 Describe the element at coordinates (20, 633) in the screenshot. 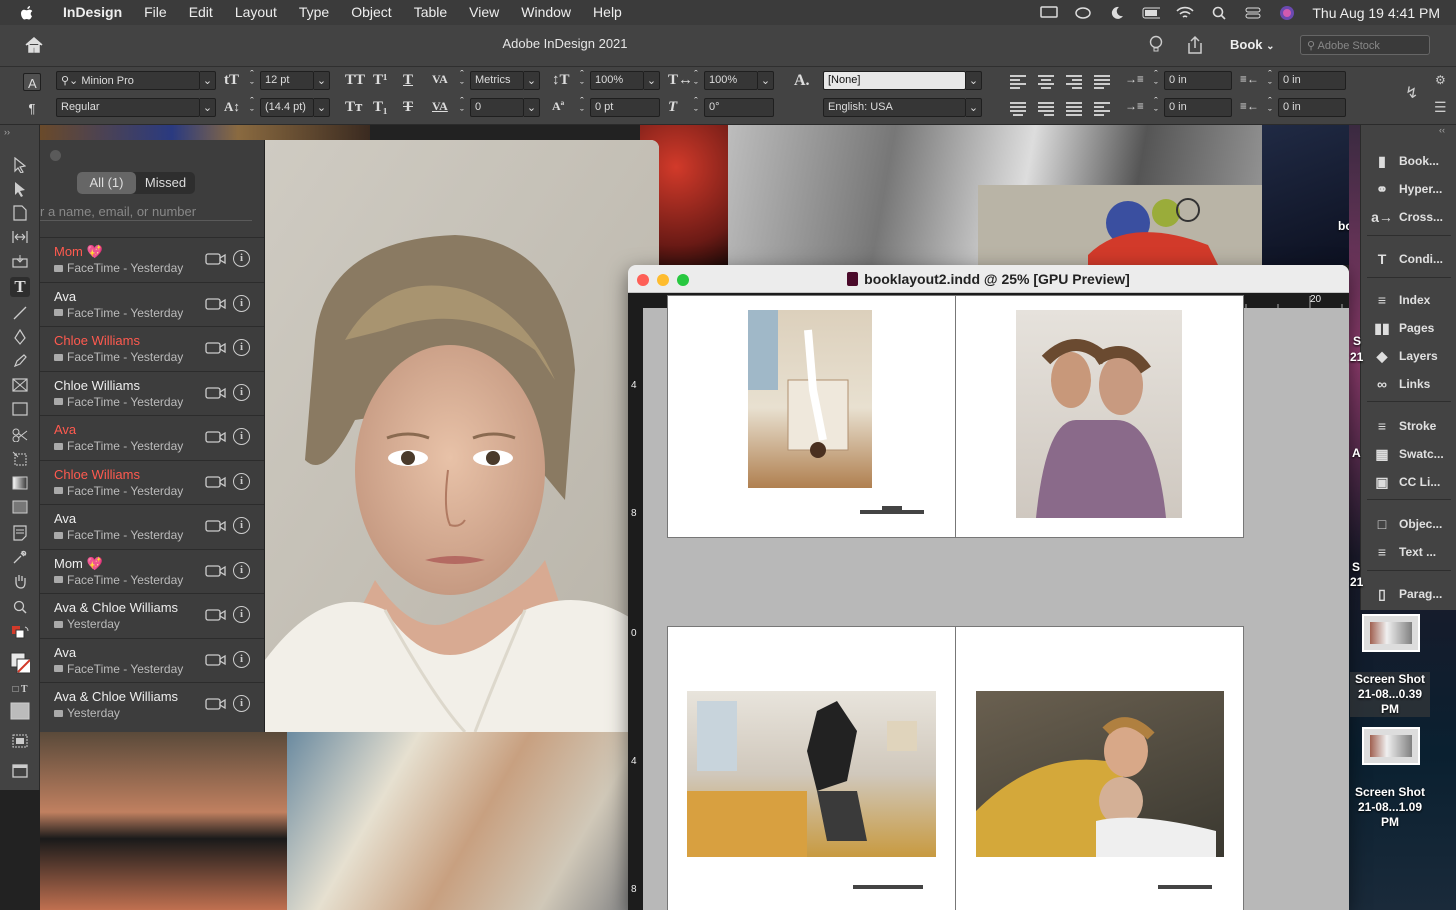

I see `default-colors-icon` at that location.